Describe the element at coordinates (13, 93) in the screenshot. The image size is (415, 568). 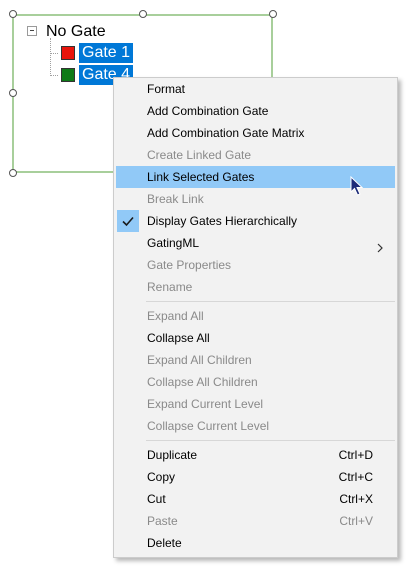
I see `resize-handle-middle-left` at that location.